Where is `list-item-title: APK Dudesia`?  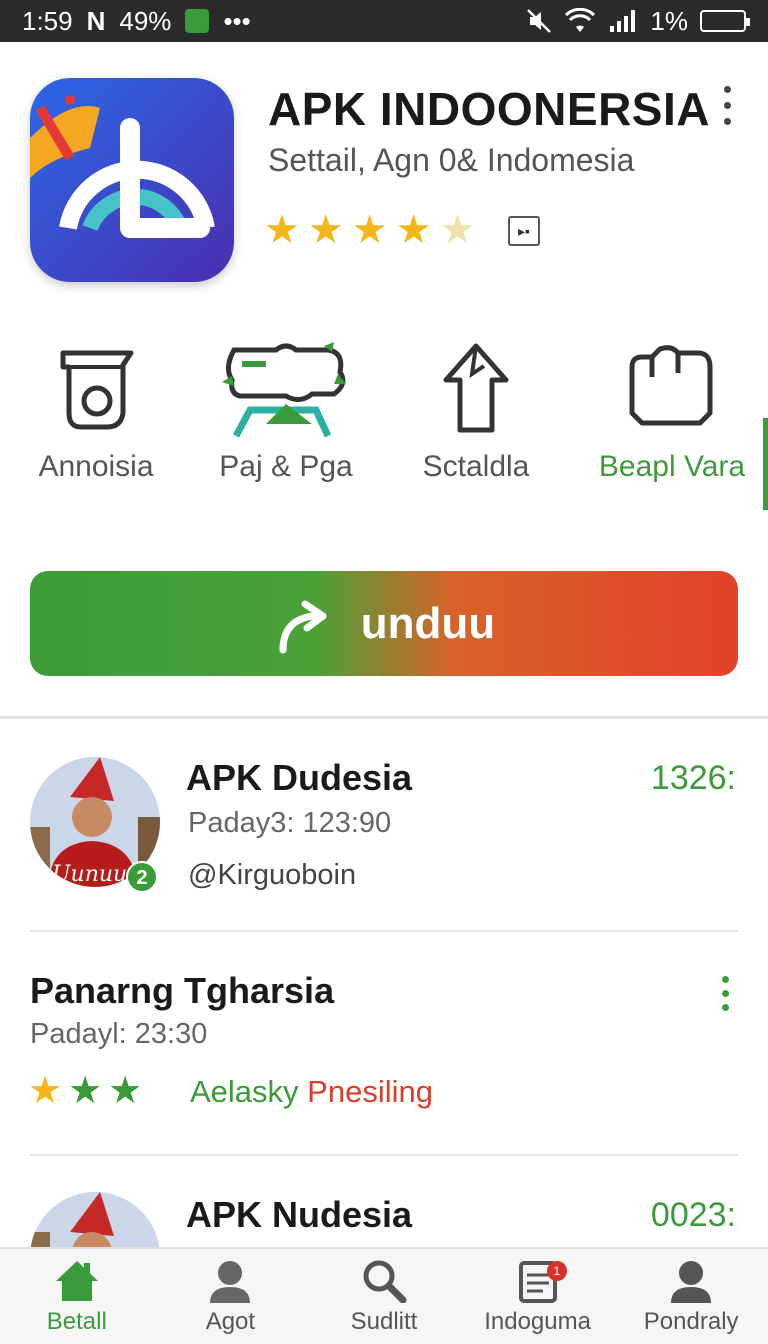
list-item-title: APK Dudesia is located at coordinates (299, 777).